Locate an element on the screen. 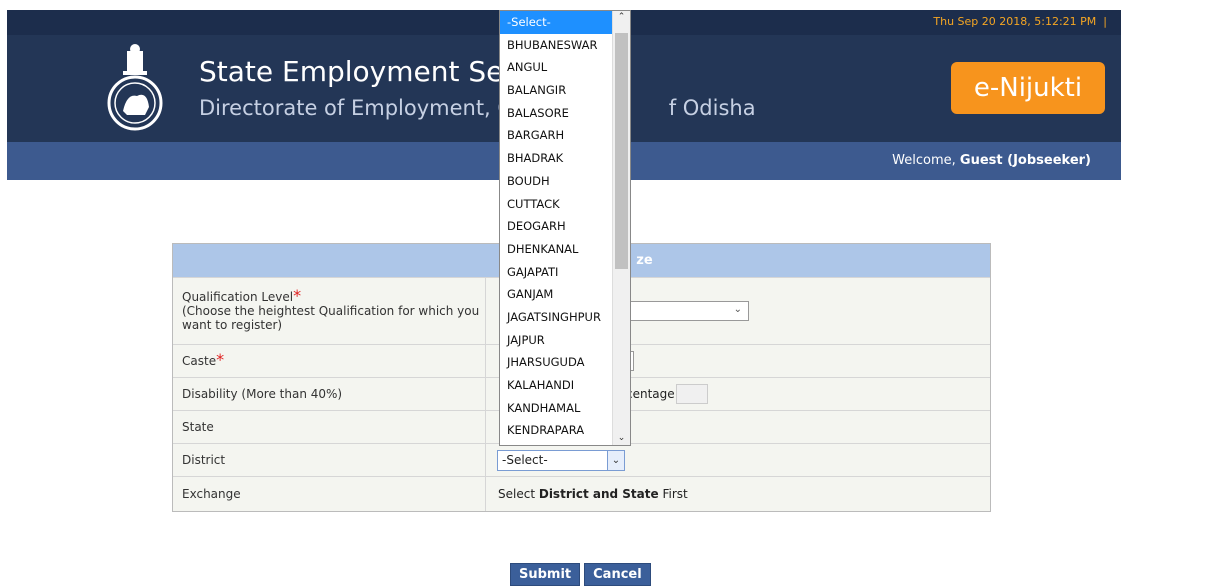 The width and height of the screenshot is (1208, 586). brand-logo: e-Nijukti is located at coordinates (1028, 88).